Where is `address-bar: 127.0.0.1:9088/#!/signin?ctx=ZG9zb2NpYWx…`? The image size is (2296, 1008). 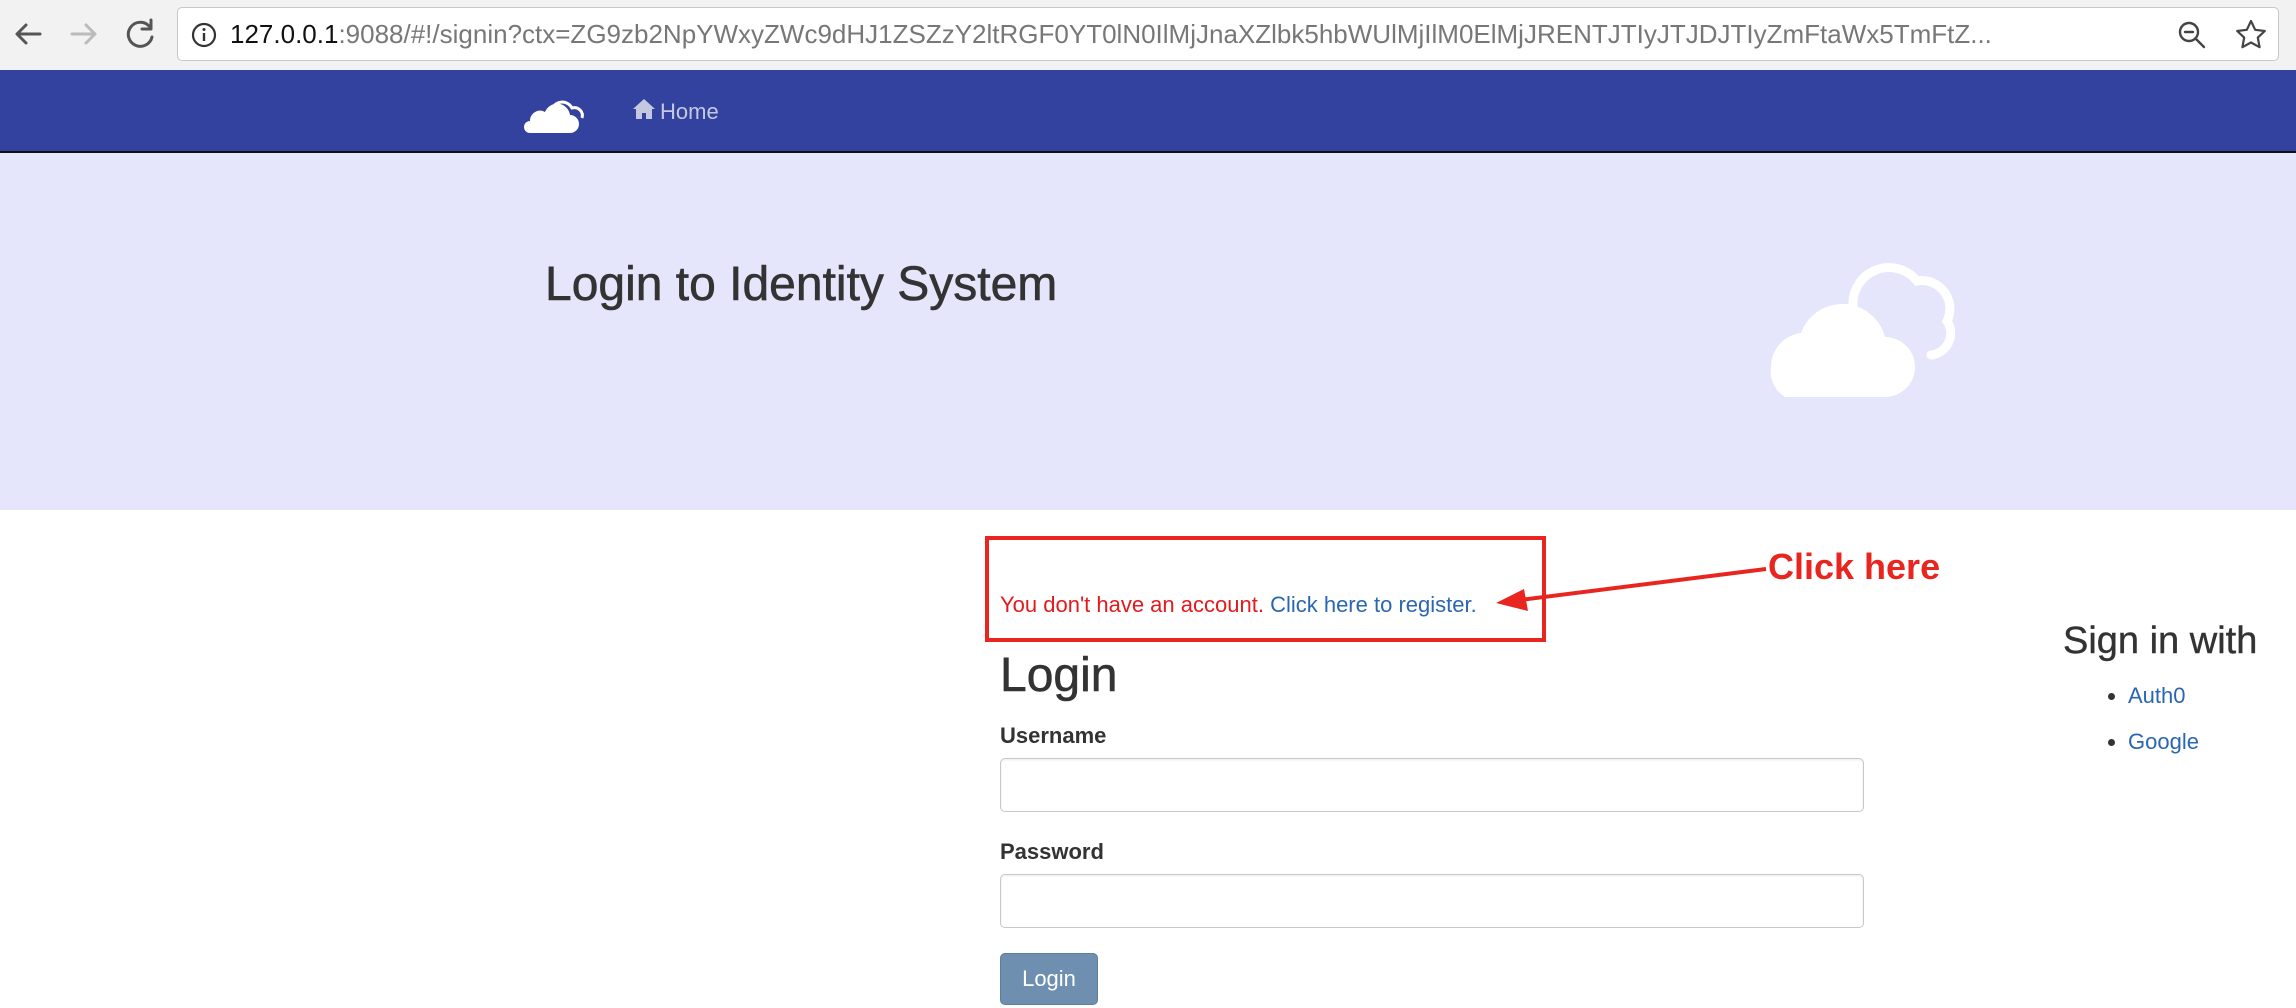
address-bar: 127.0.0.1:9088/#!/signin?ctx=ZG9zb2NpYWx… is located at coordinates (1228, 34).